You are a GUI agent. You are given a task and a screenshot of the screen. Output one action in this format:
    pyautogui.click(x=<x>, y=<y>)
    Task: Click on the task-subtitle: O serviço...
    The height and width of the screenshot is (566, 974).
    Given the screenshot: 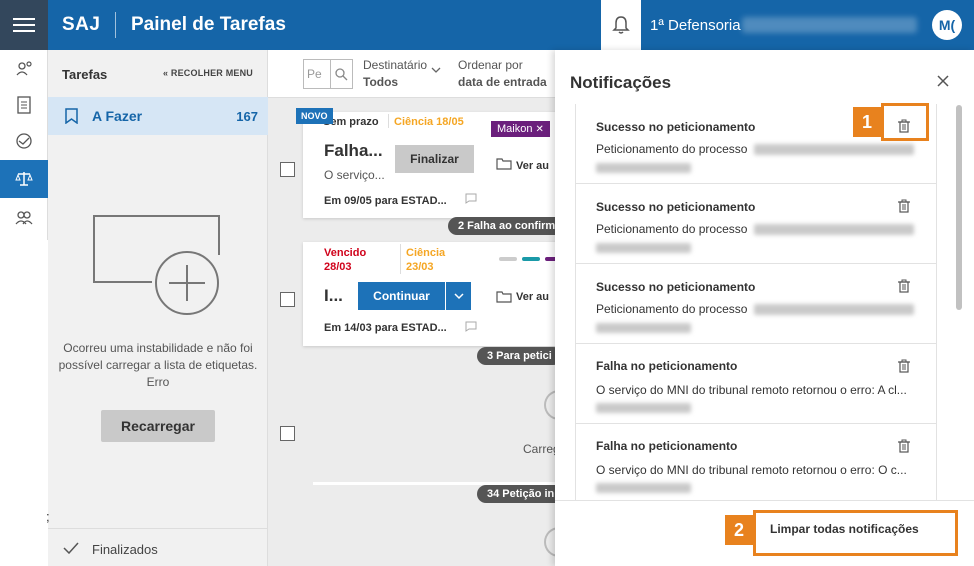 What is the action you would take?
    pyautogui.click(x=354, y=175)
    